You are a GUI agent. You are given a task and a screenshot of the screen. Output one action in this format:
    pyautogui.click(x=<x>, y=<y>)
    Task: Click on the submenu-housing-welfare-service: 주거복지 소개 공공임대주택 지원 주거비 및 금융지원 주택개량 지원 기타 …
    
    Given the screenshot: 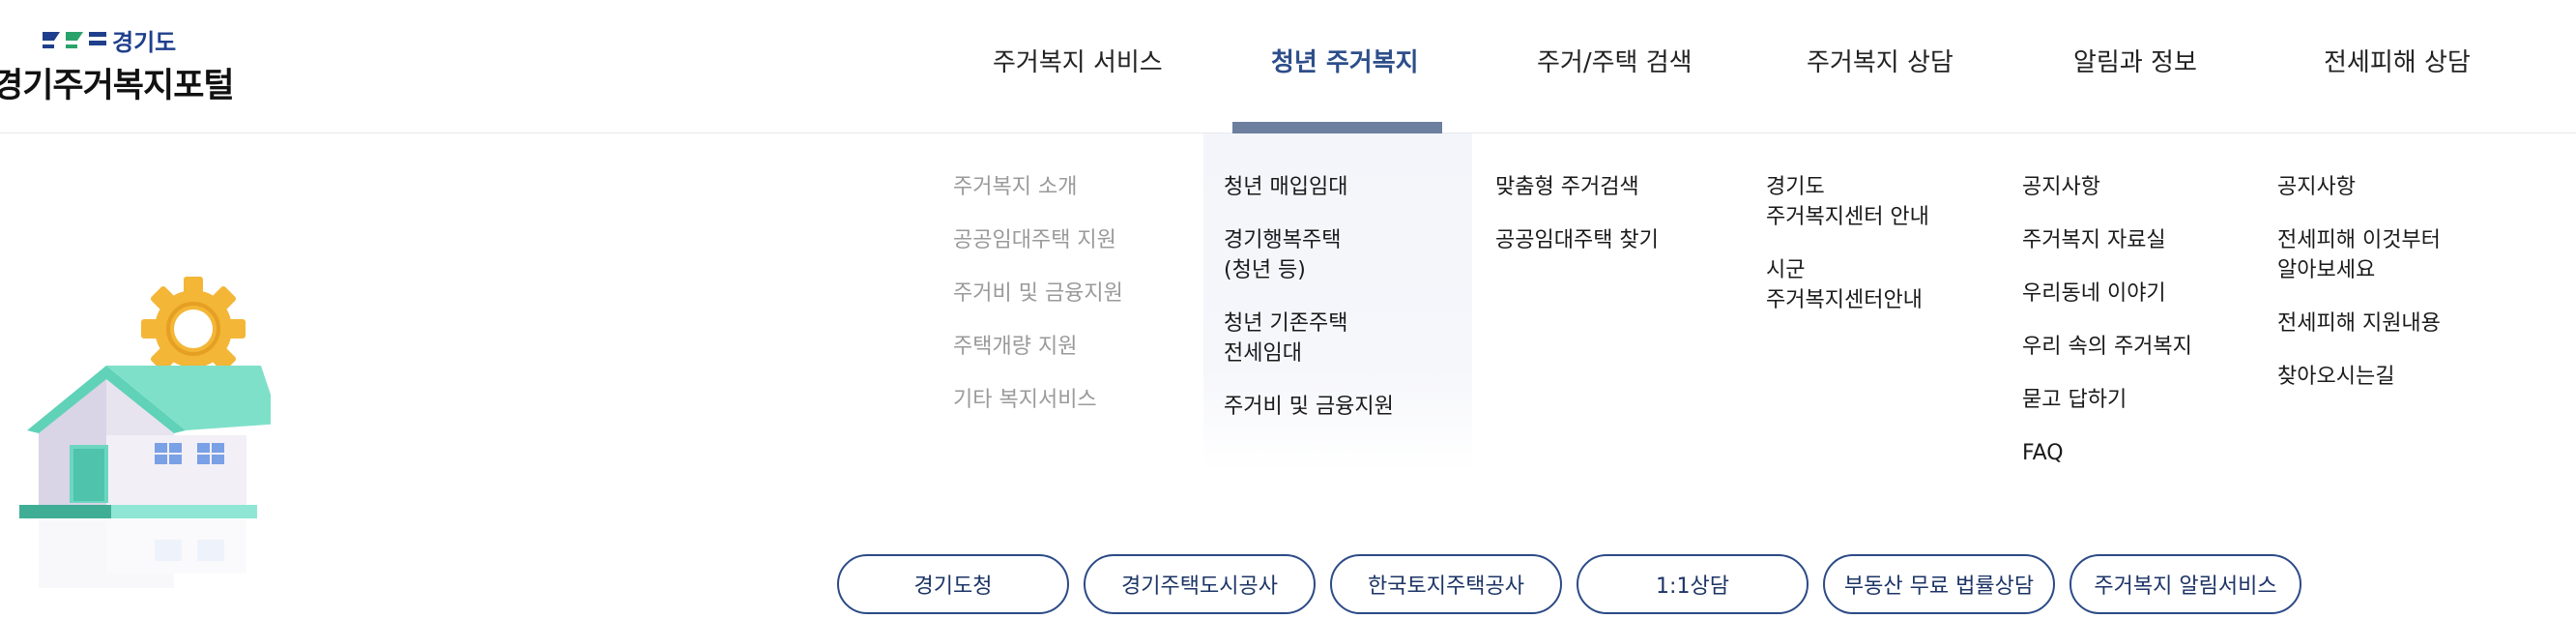 What is the action you would take?
    pyautogui.click(x=1038, y=293)
    